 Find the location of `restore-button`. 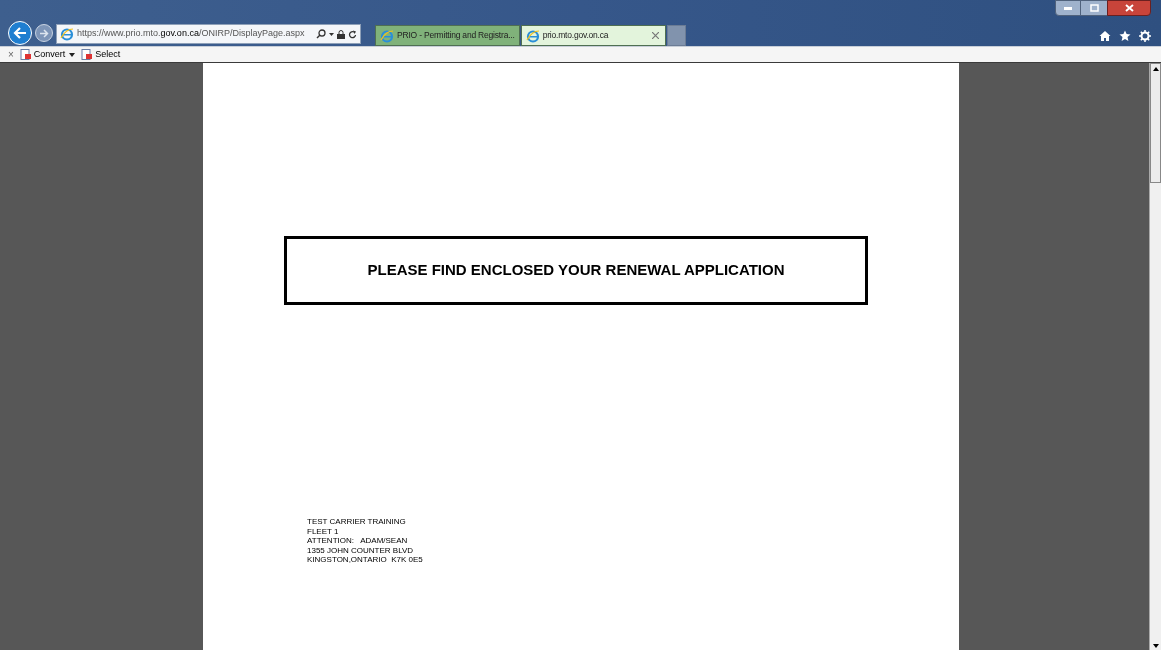

restore-button is located at coordinates (1094, 8).